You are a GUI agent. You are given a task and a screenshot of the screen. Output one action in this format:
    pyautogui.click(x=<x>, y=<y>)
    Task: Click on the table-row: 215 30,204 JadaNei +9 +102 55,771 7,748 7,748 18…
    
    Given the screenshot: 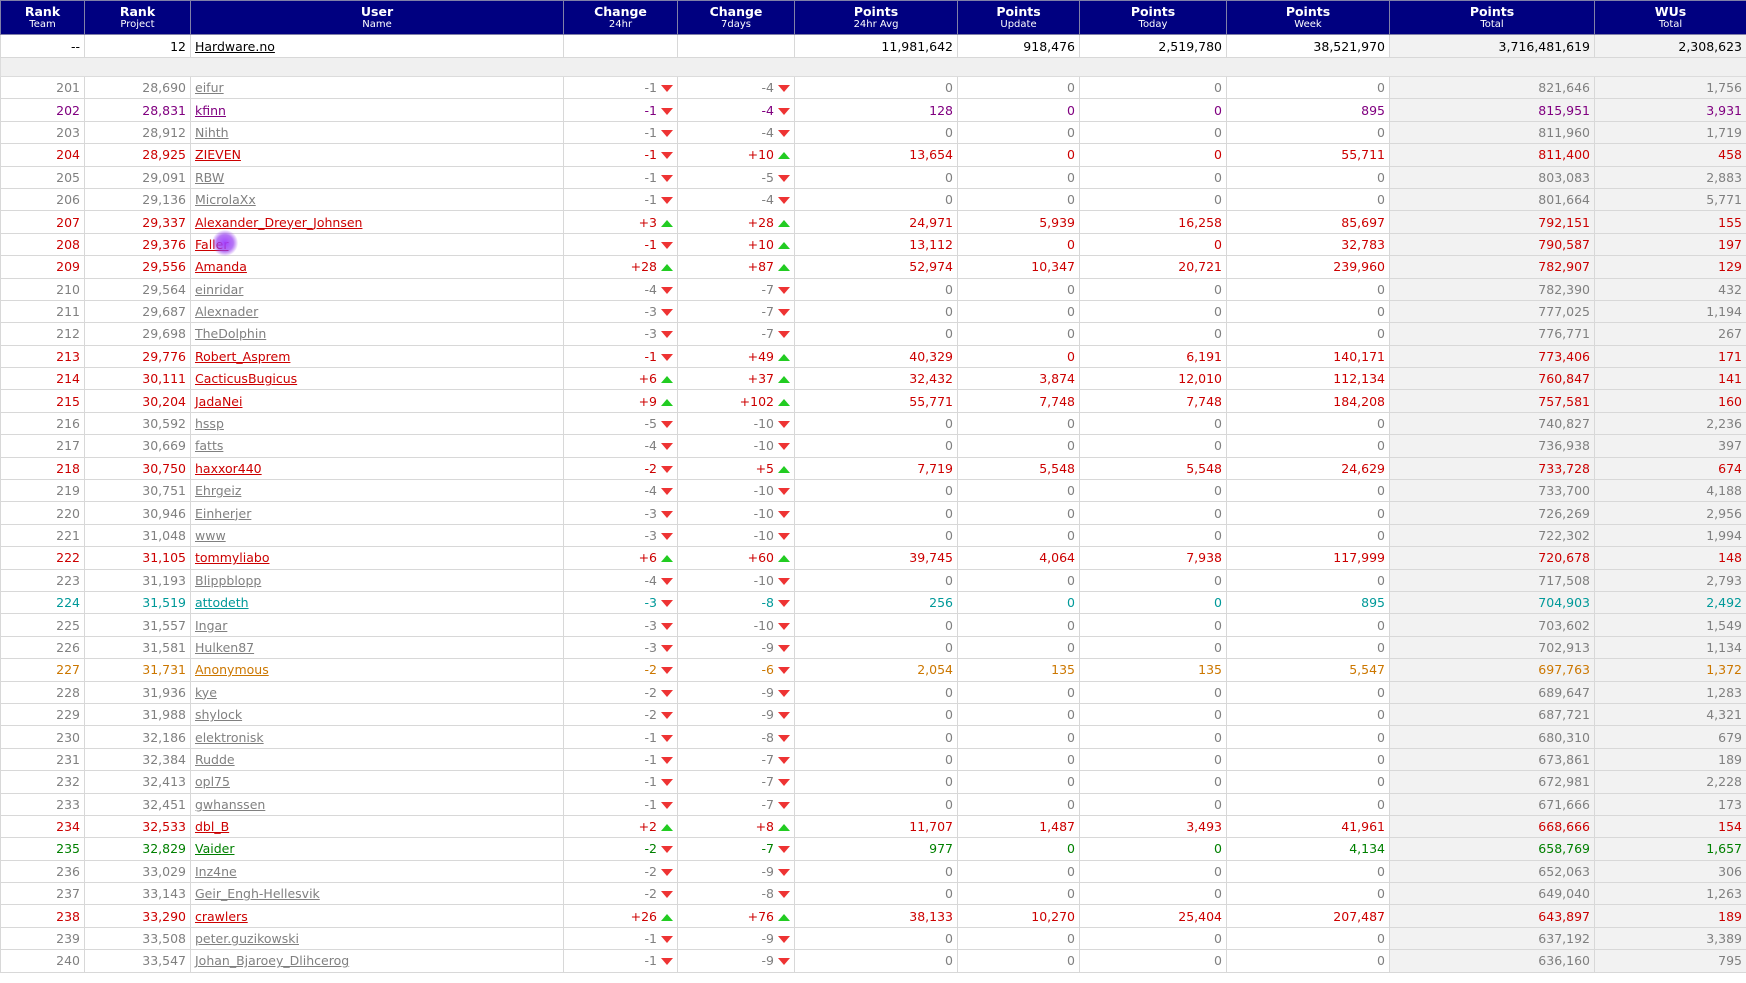 What is the action you would take?
    pyautogui.click(x=873, y=401)
    